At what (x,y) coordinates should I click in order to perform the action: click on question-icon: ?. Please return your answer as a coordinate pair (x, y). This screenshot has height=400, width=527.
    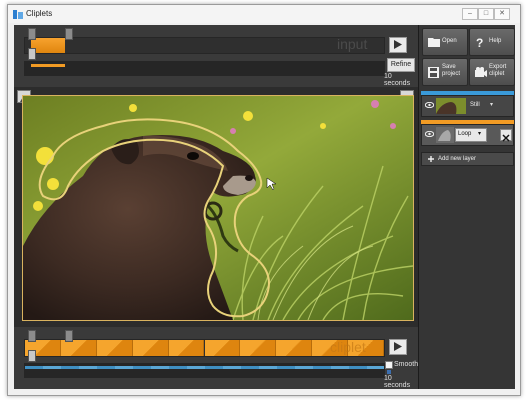
    Looking at the image, I should click on (479, 42).